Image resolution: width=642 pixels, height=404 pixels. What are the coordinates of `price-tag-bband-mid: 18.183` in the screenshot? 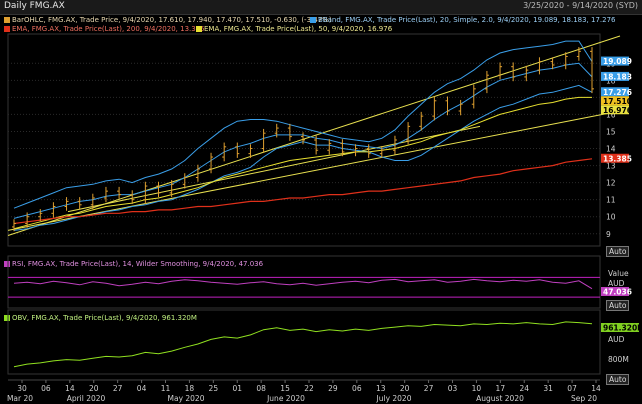 It's located at (617, 76).